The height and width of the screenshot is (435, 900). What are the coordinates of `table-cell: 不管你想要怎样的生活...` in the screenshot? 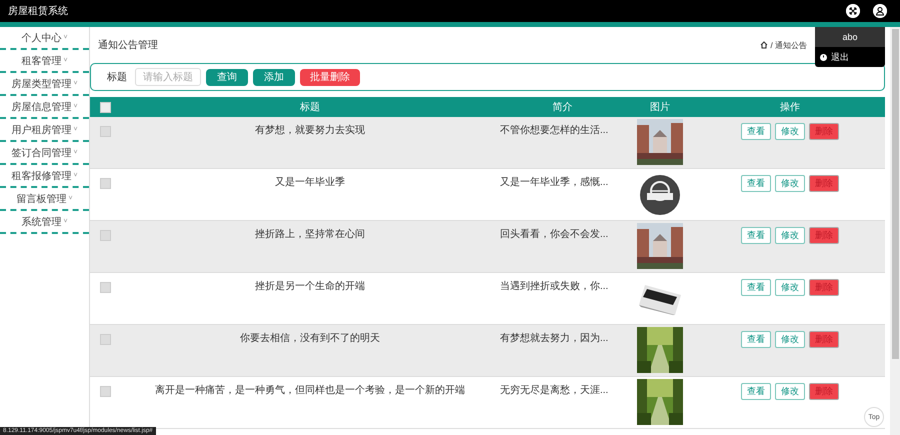 It's located at (554, 130).